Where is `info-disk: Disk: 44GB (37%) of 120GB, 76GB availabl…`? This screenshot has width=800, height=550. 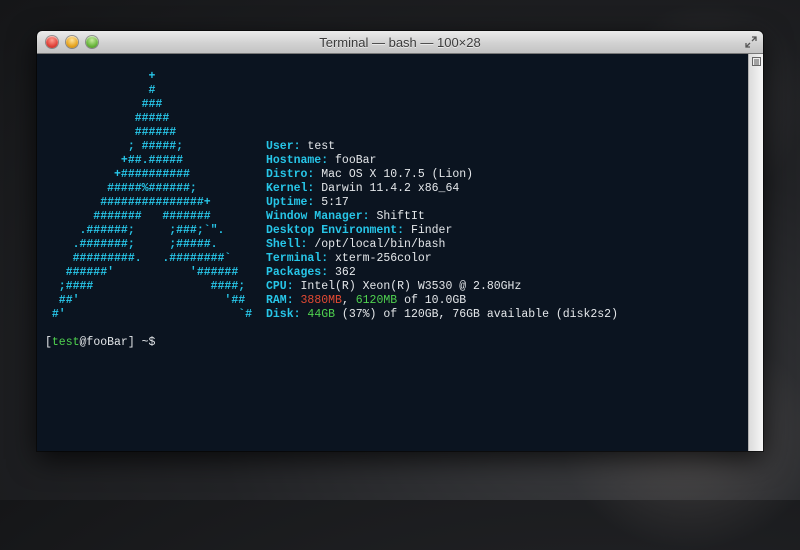 info-disk: Disk: 44GB (37%) of 120GB, 76GB availabl… is located at coordinates (442, 314).